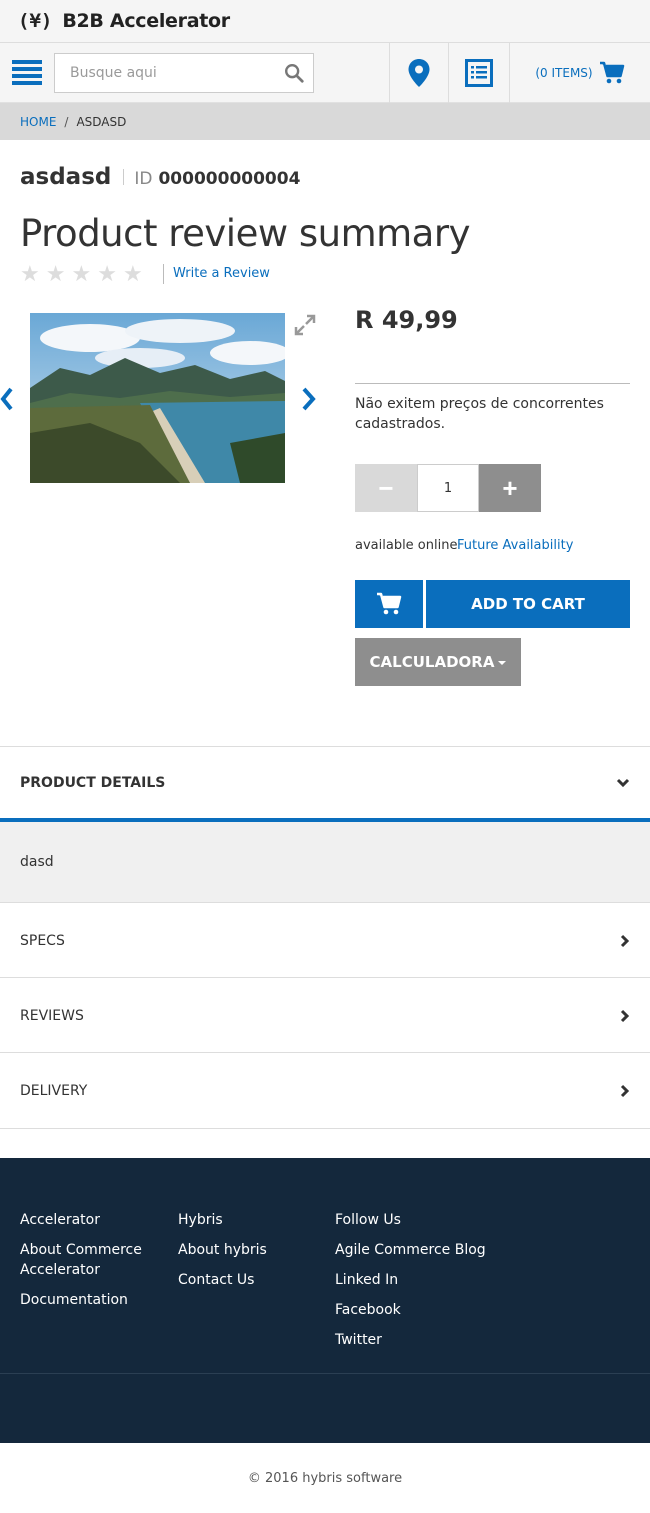  Describe the element at coordinates (163, 274) in the screenshot. I see `review-divider` at that location.